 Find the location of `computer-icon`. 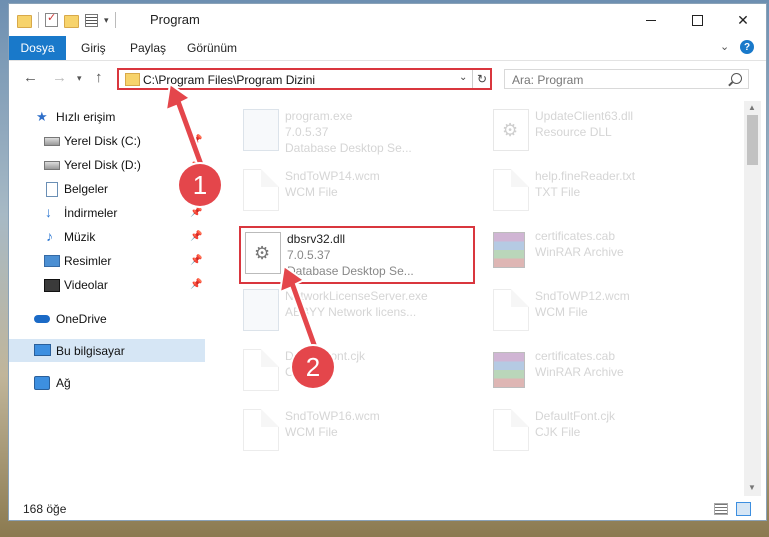

computer-icon is located at coordinates (42, 350).